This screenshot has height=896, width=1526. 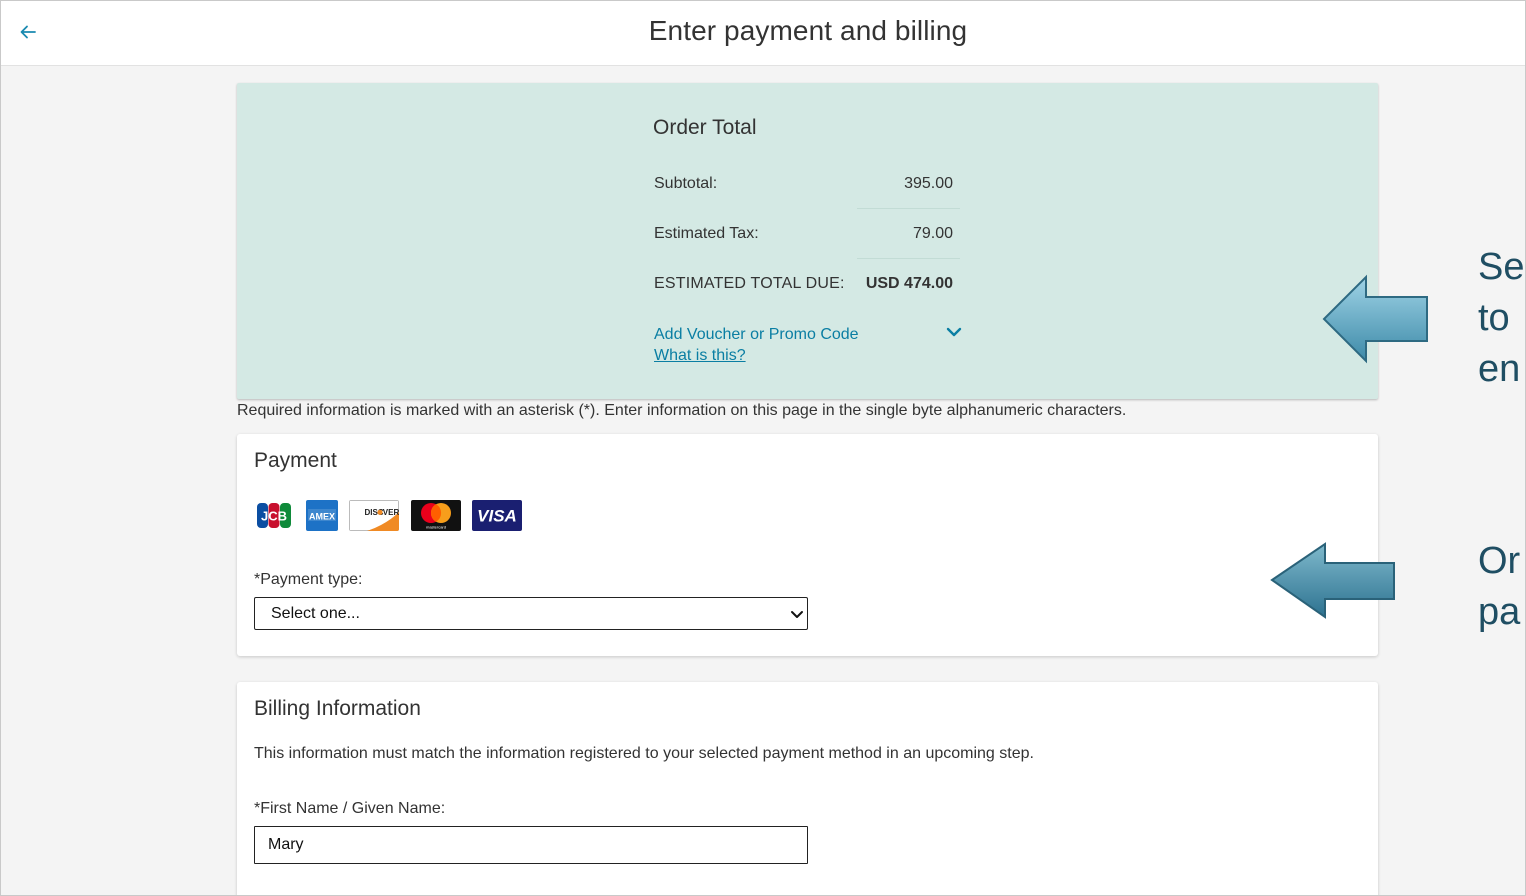 I want to click on subtotal-value: 395.00, so click(x=928, y=183).